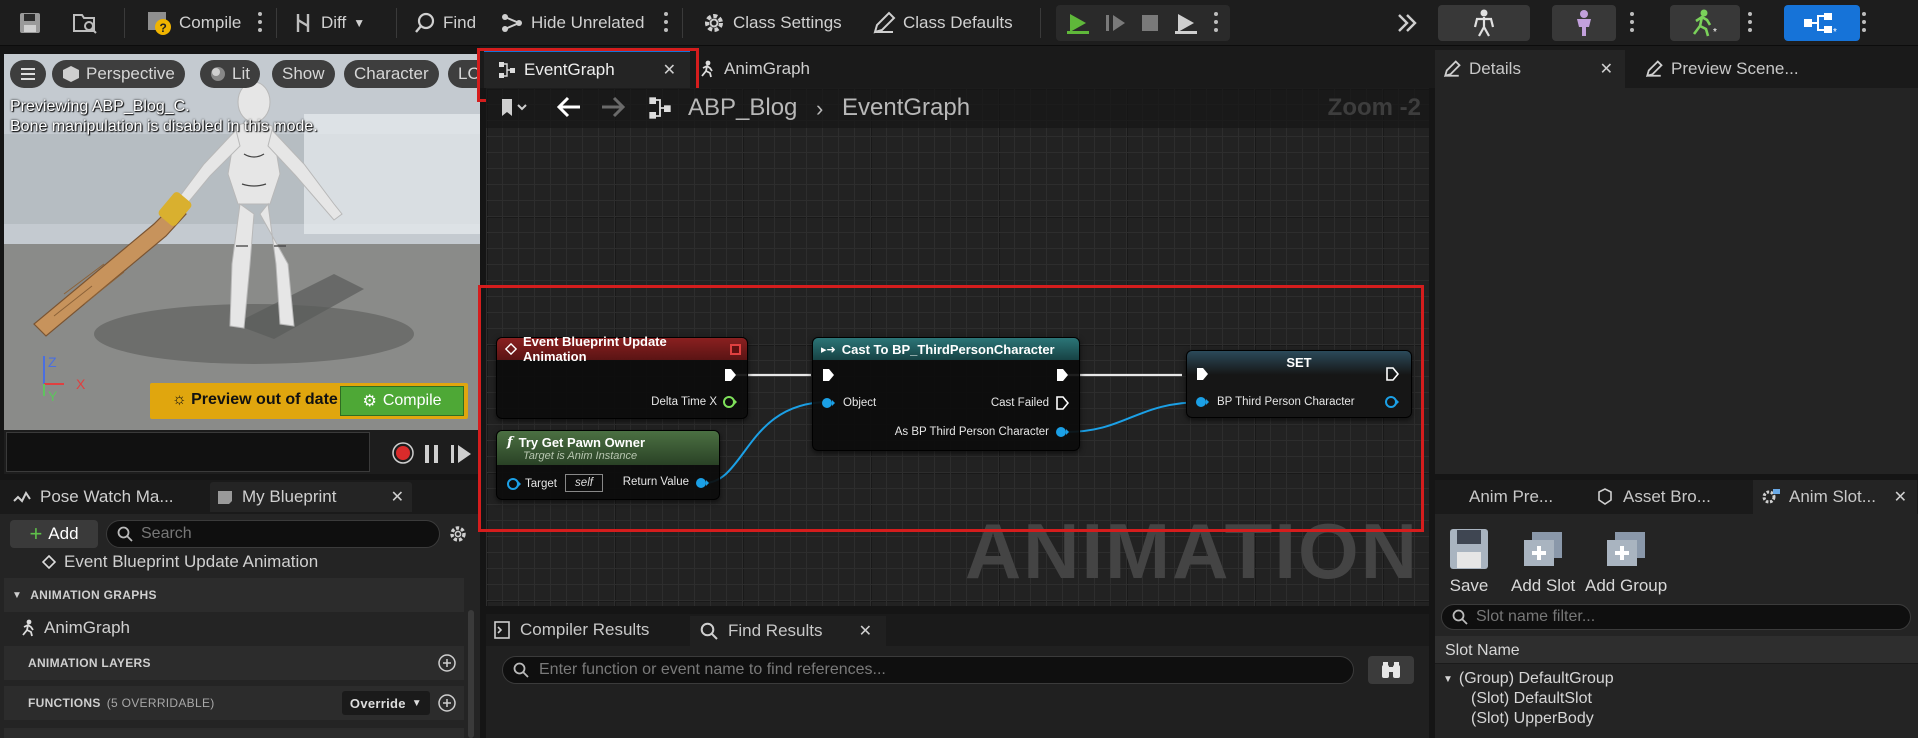 The height and width of the screenshot is (738, 1918). I want to click on save-icon, so click(30, 23).